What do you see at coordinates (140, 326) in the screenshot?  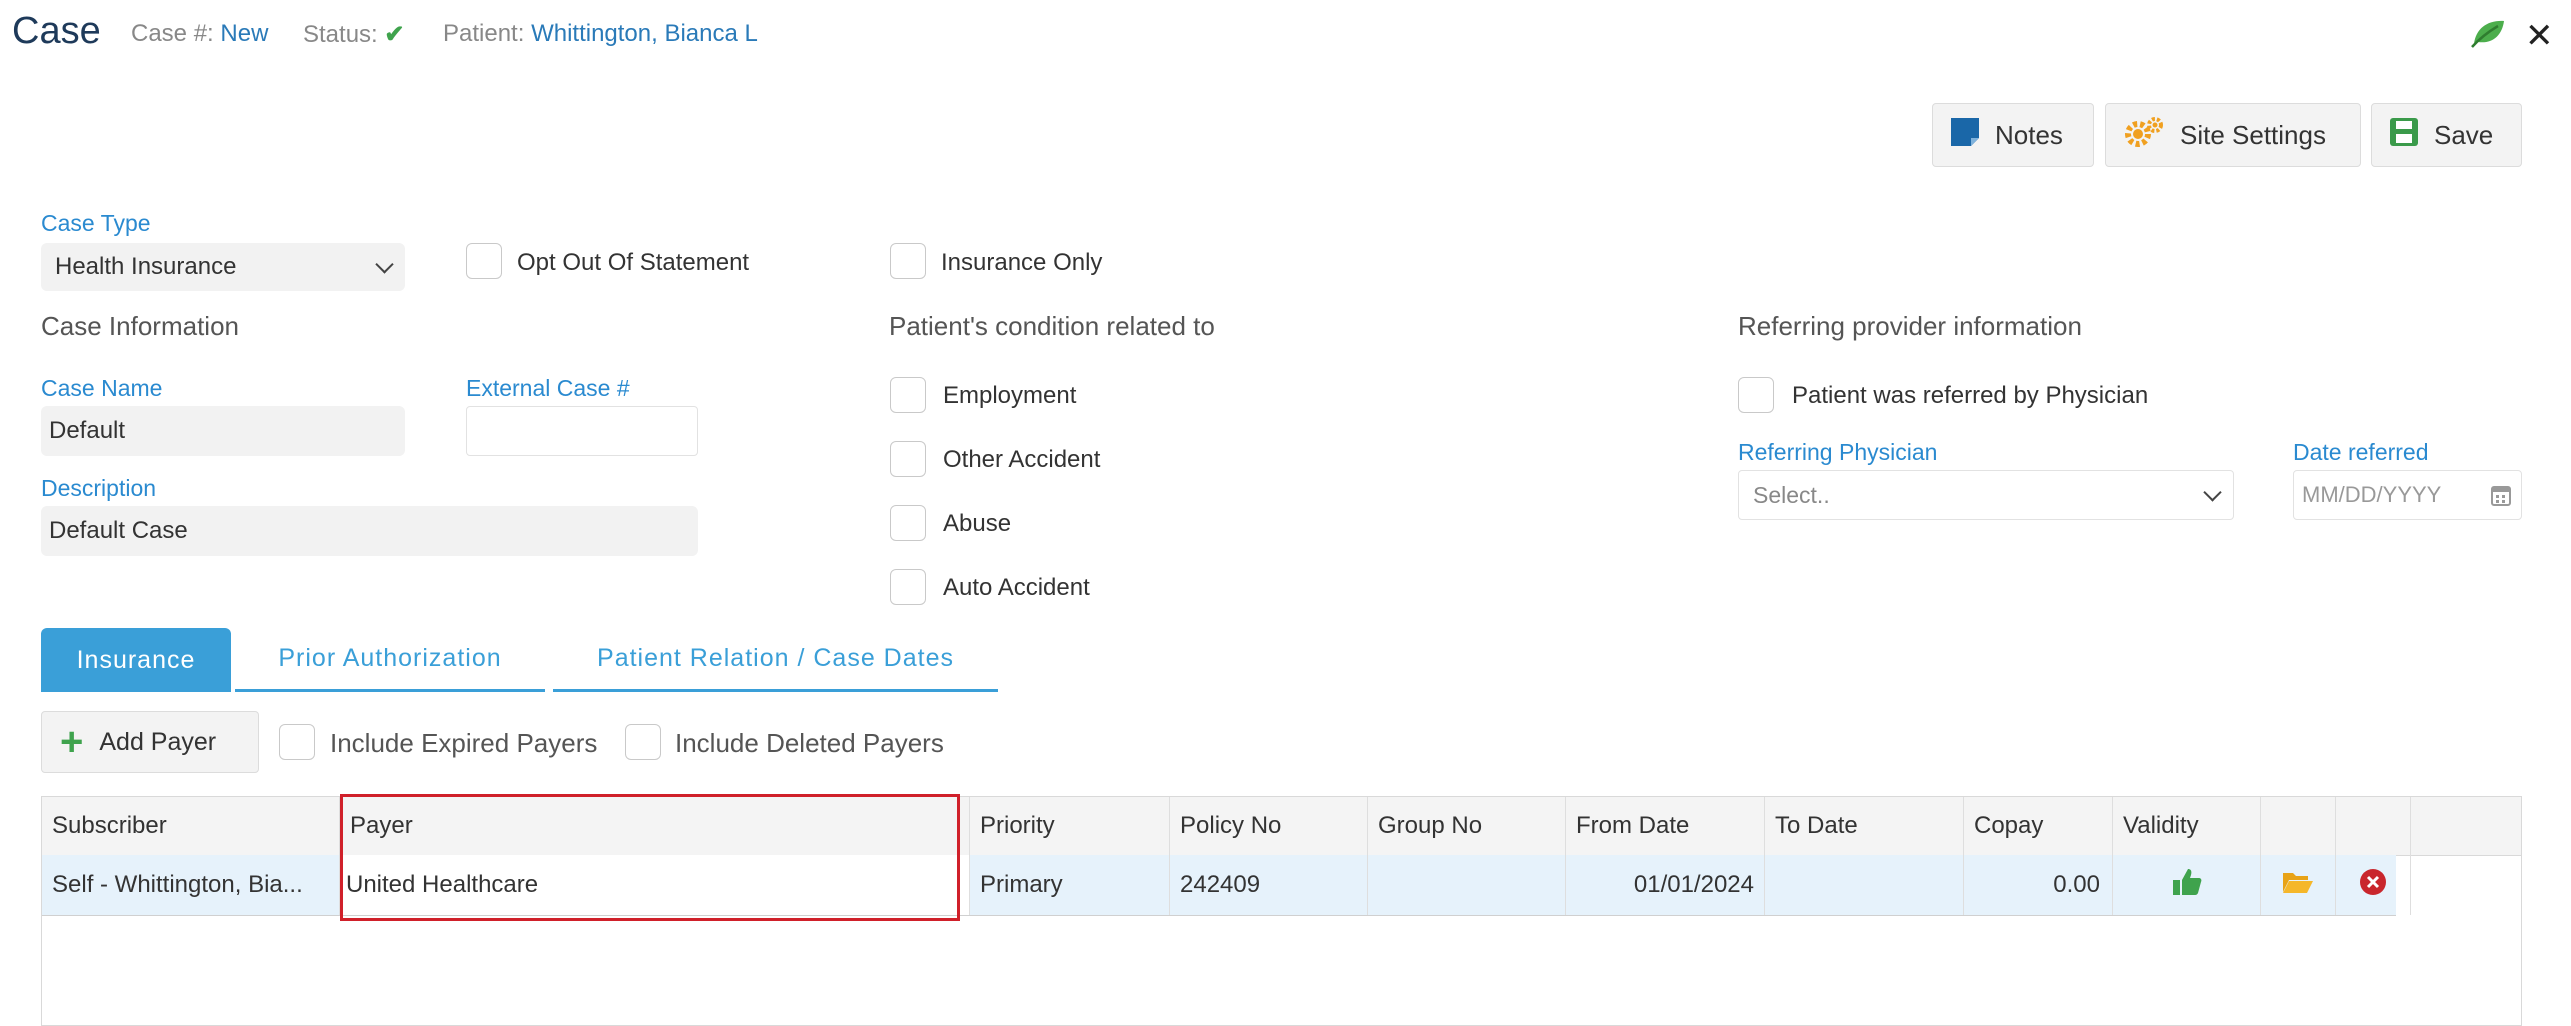 I see `case-info-heading: Case Information` at bounding box center [140, 326].